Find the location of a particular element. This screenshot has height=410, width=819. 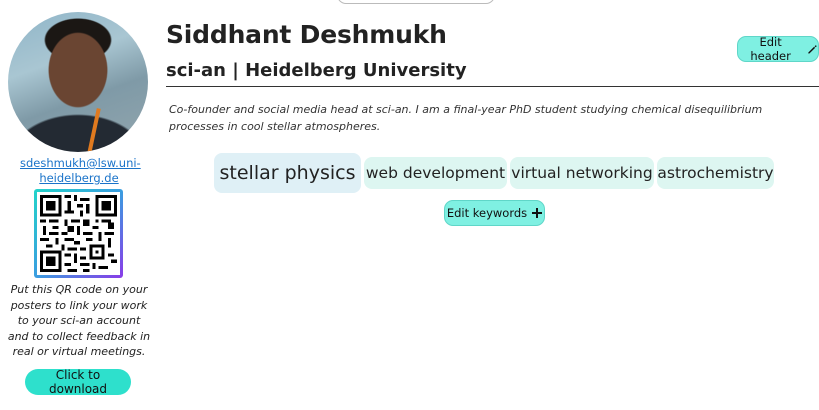

edit-keywords-button: Edit keywords is located at coordinates (494, 213).